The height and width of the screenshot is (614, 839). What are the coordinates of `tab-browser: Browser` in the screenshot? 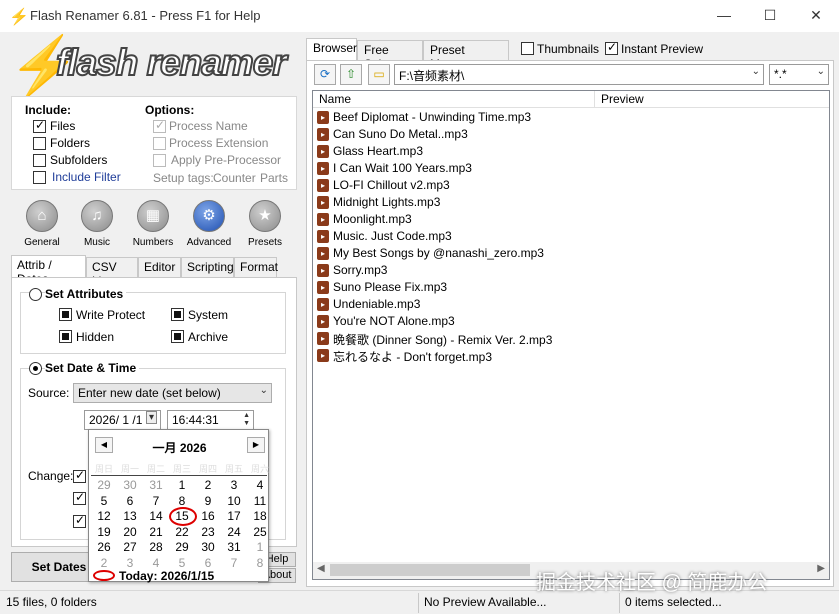 It's located at (331, 49).